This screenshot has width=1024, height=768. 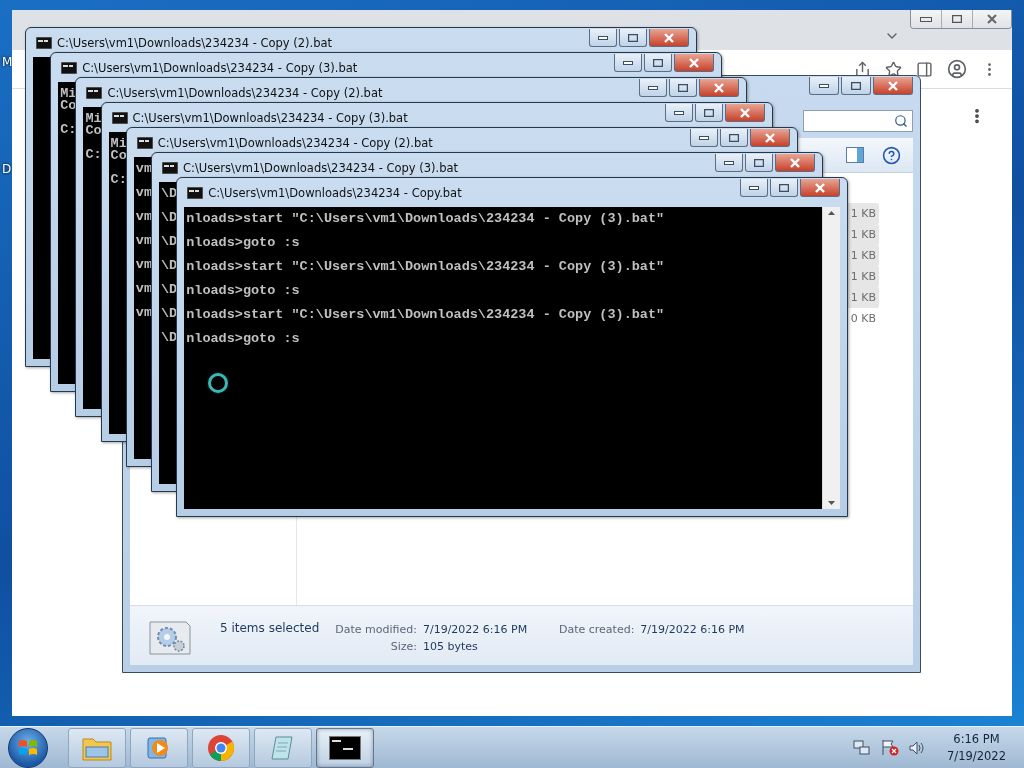 What do you see at coordinates (345, 747) in the screenshot?
I see `taskbar-button` at bounding box center [345, 747].